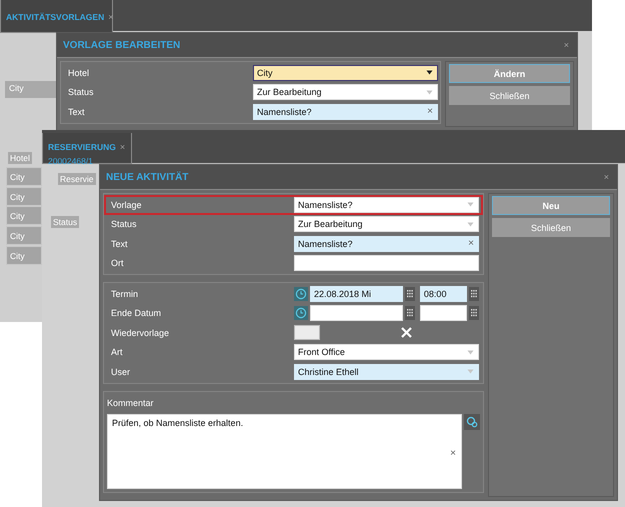 This screenshot has width=625, height=507. What do you see at coordinates (117, 352) in the screenshot?
I see `field-label: Art` at bounding box center [117, 352].